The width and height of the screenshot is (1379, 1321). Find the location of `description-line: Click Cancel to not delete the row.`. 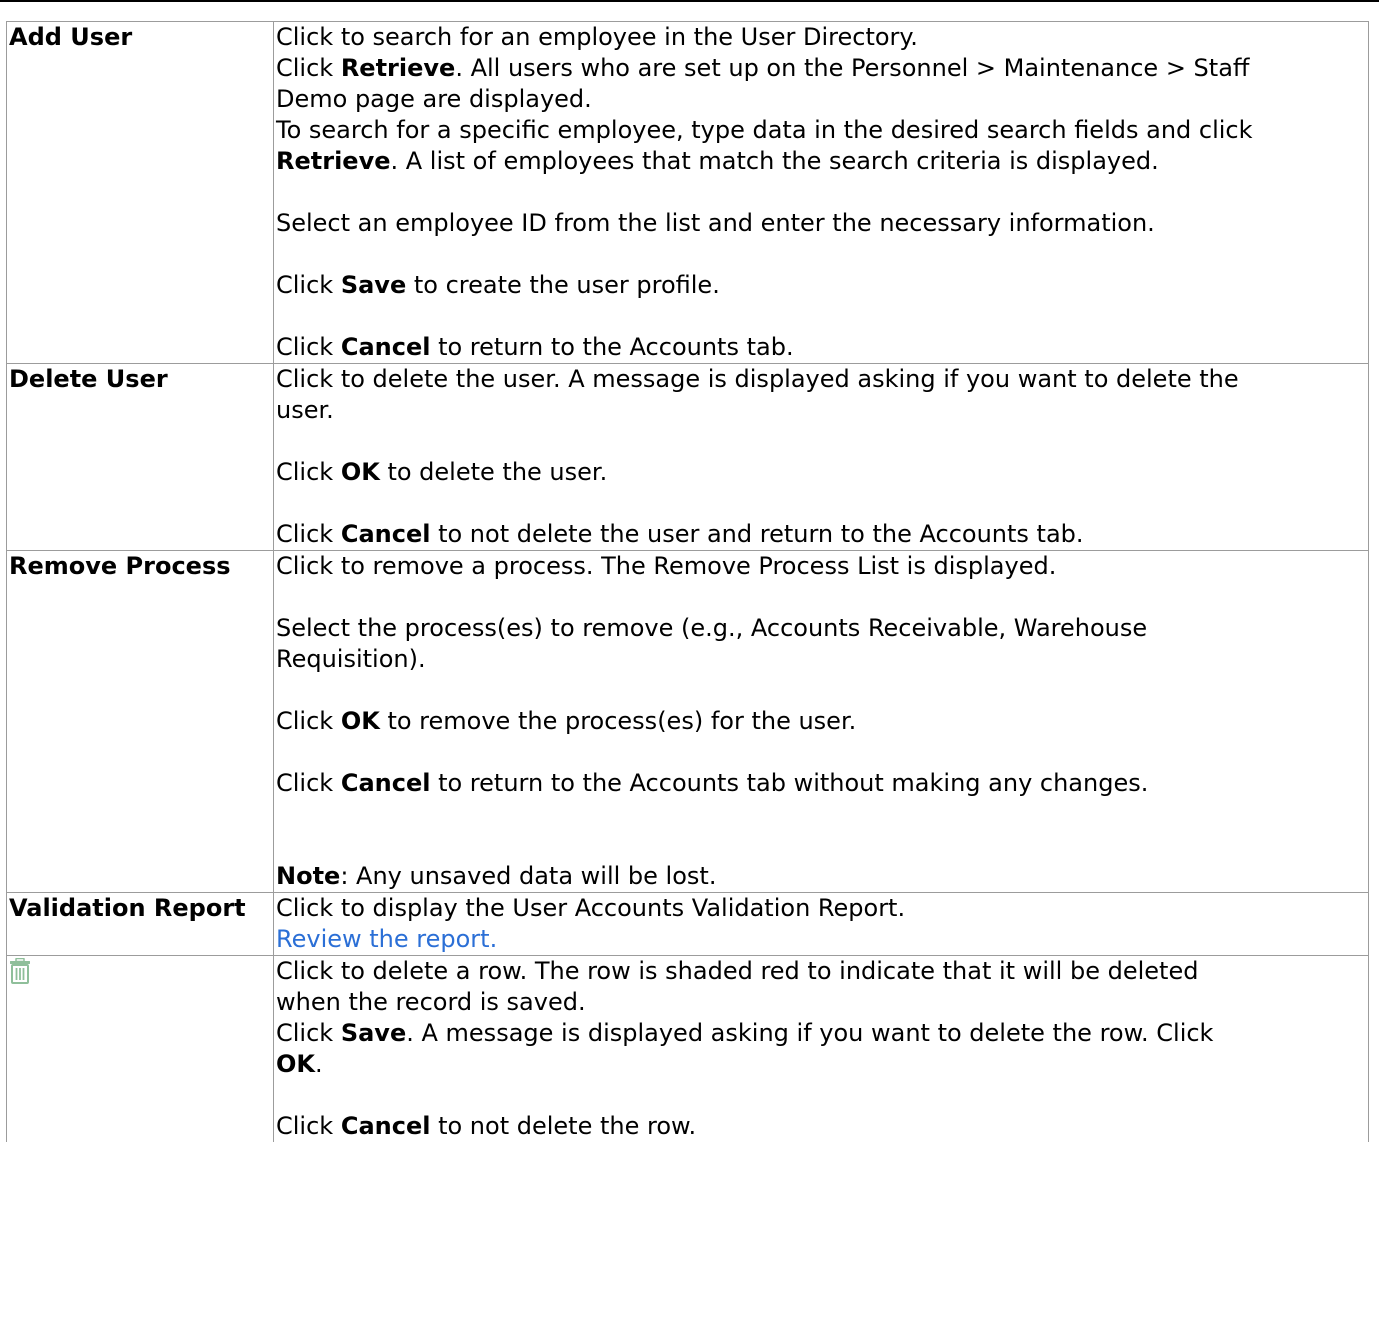

description-line: Click Cancel to not delete the row. is located at coordinates (822, 1126).